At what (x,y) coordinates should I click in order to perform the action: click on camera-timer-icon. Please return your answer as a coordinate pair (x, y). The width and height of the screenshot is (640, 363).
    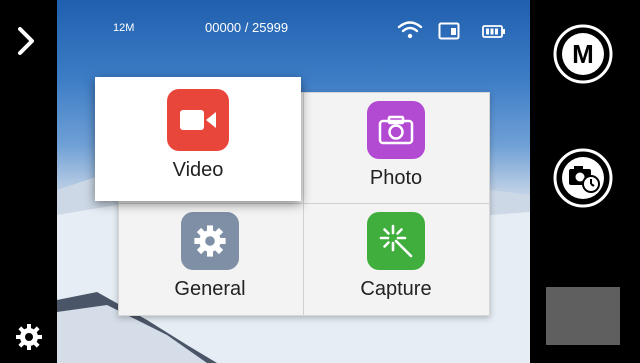
    Looking at the image, I should click on (583, 178).